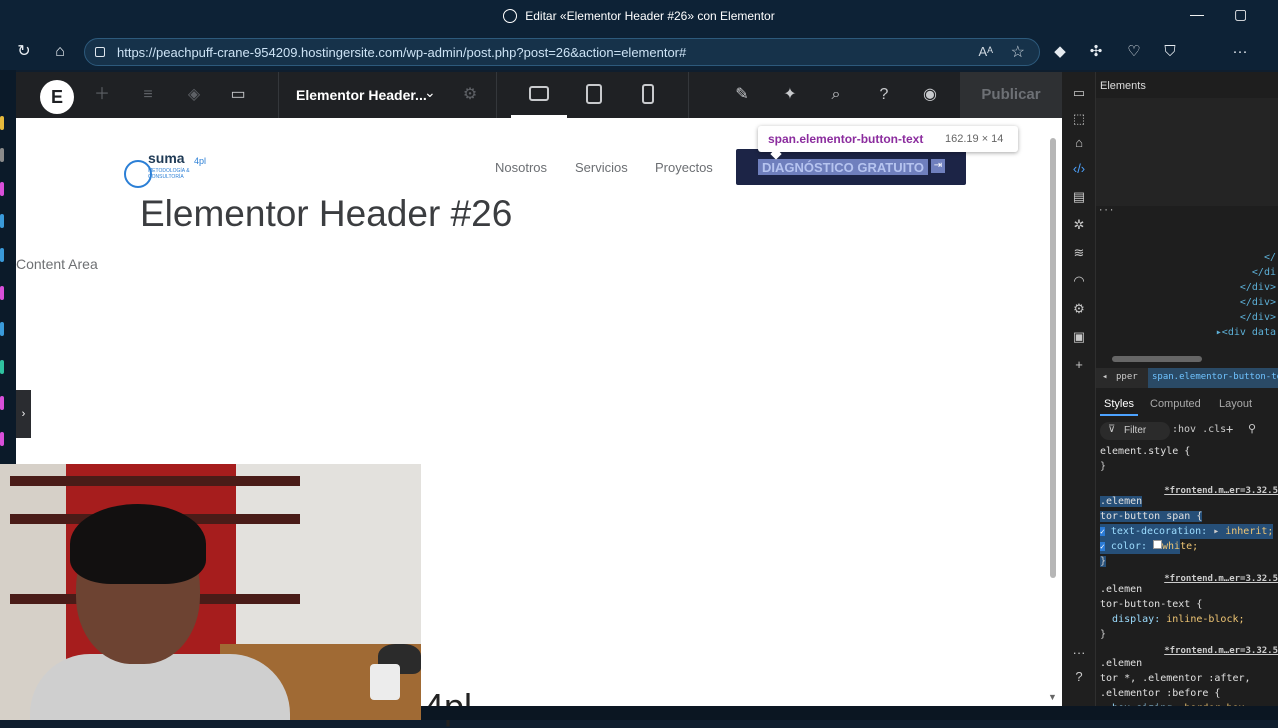 The width and height of the screenshot is (1278, 728). Describe the element at coordinates (1175, 678) in the screenshot. I see `css-selector: tor *, .elementor :after,` at that location.